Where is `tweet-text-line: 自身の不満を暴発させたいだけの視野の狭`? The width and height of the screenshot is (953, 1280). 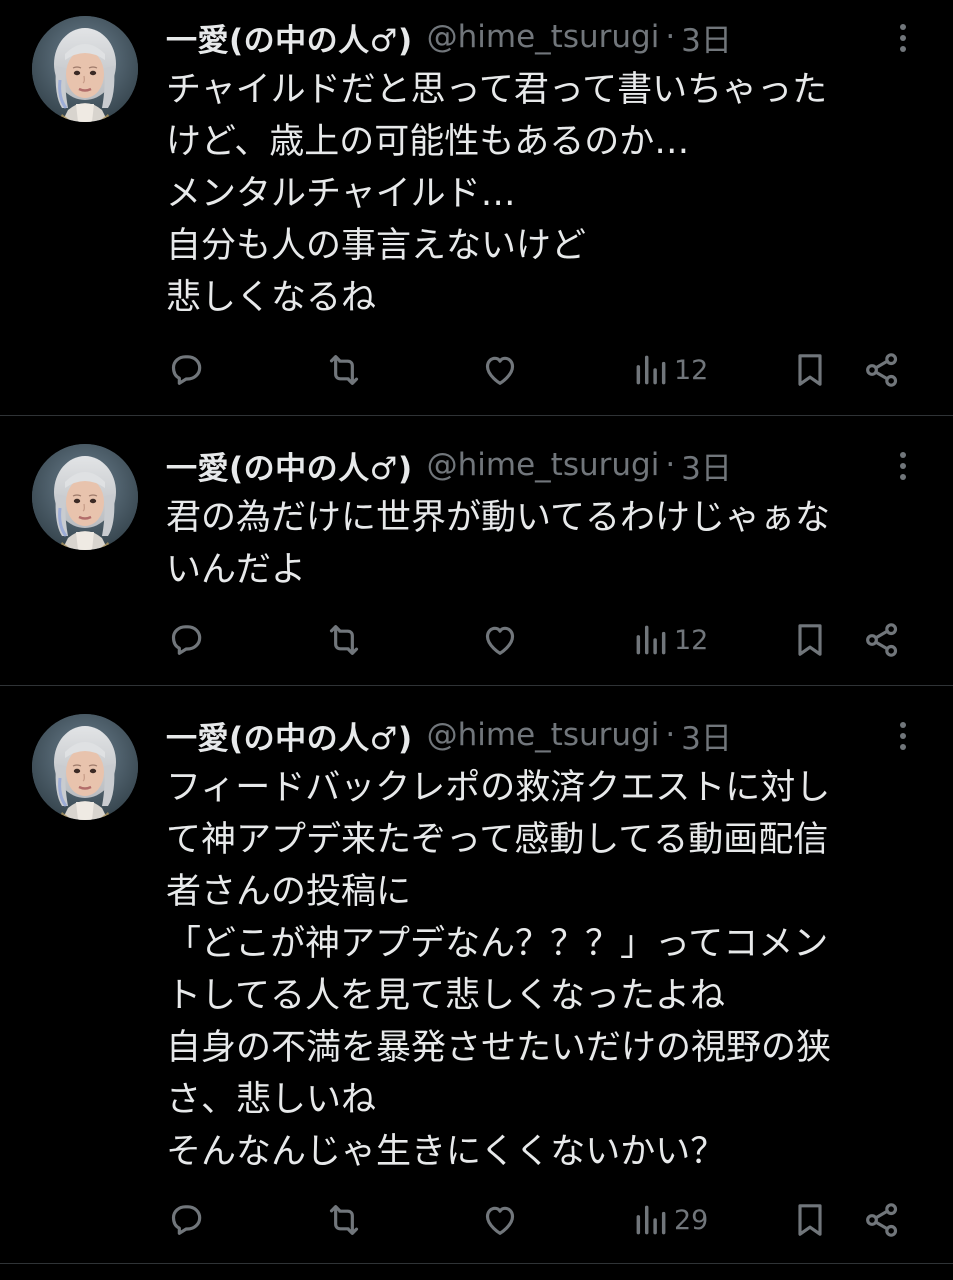
tweet-text-line: 自身の不満を暴発させたいだけの視野の狭 is located at coordinates (499, 1048).